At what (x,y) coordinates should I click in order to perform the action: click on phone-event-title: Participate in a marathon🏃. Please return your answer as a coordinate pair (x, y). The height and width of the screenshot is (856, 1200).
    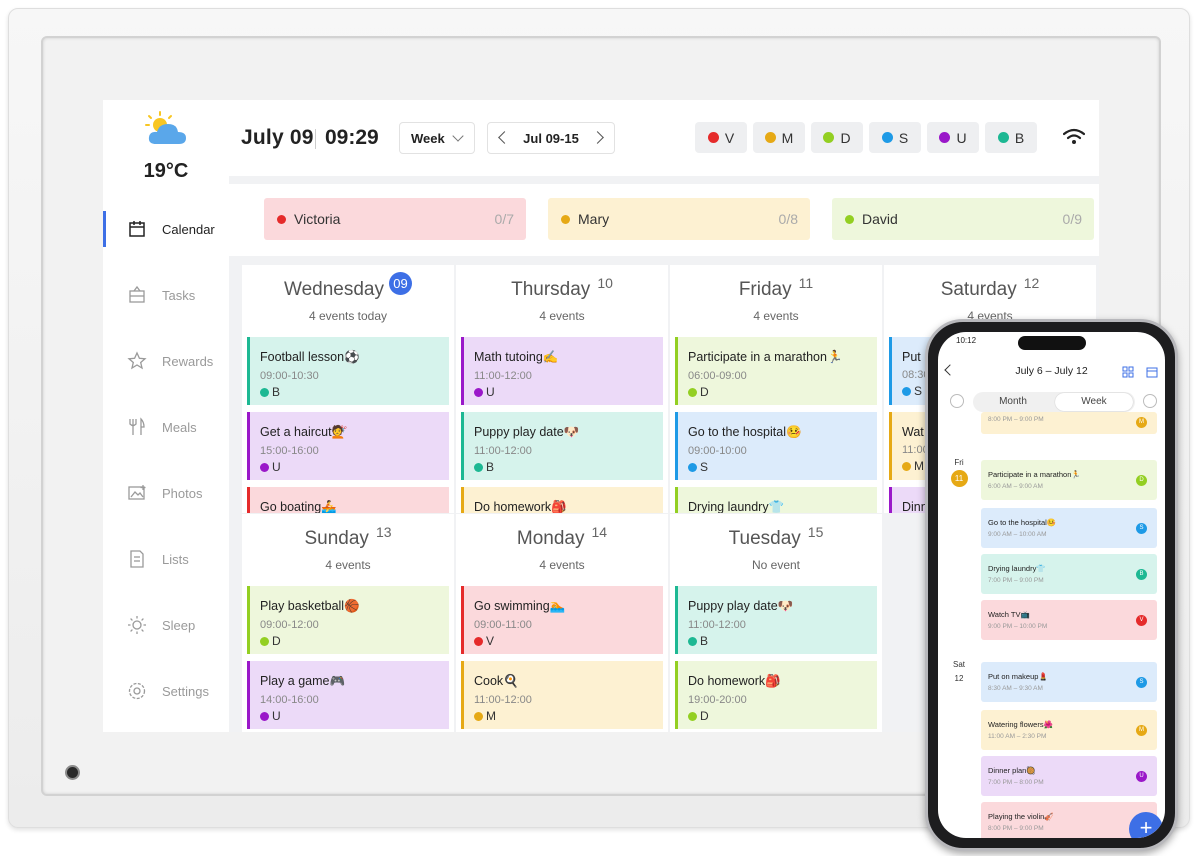
    Looking at the image, I should click on (1034, 474).